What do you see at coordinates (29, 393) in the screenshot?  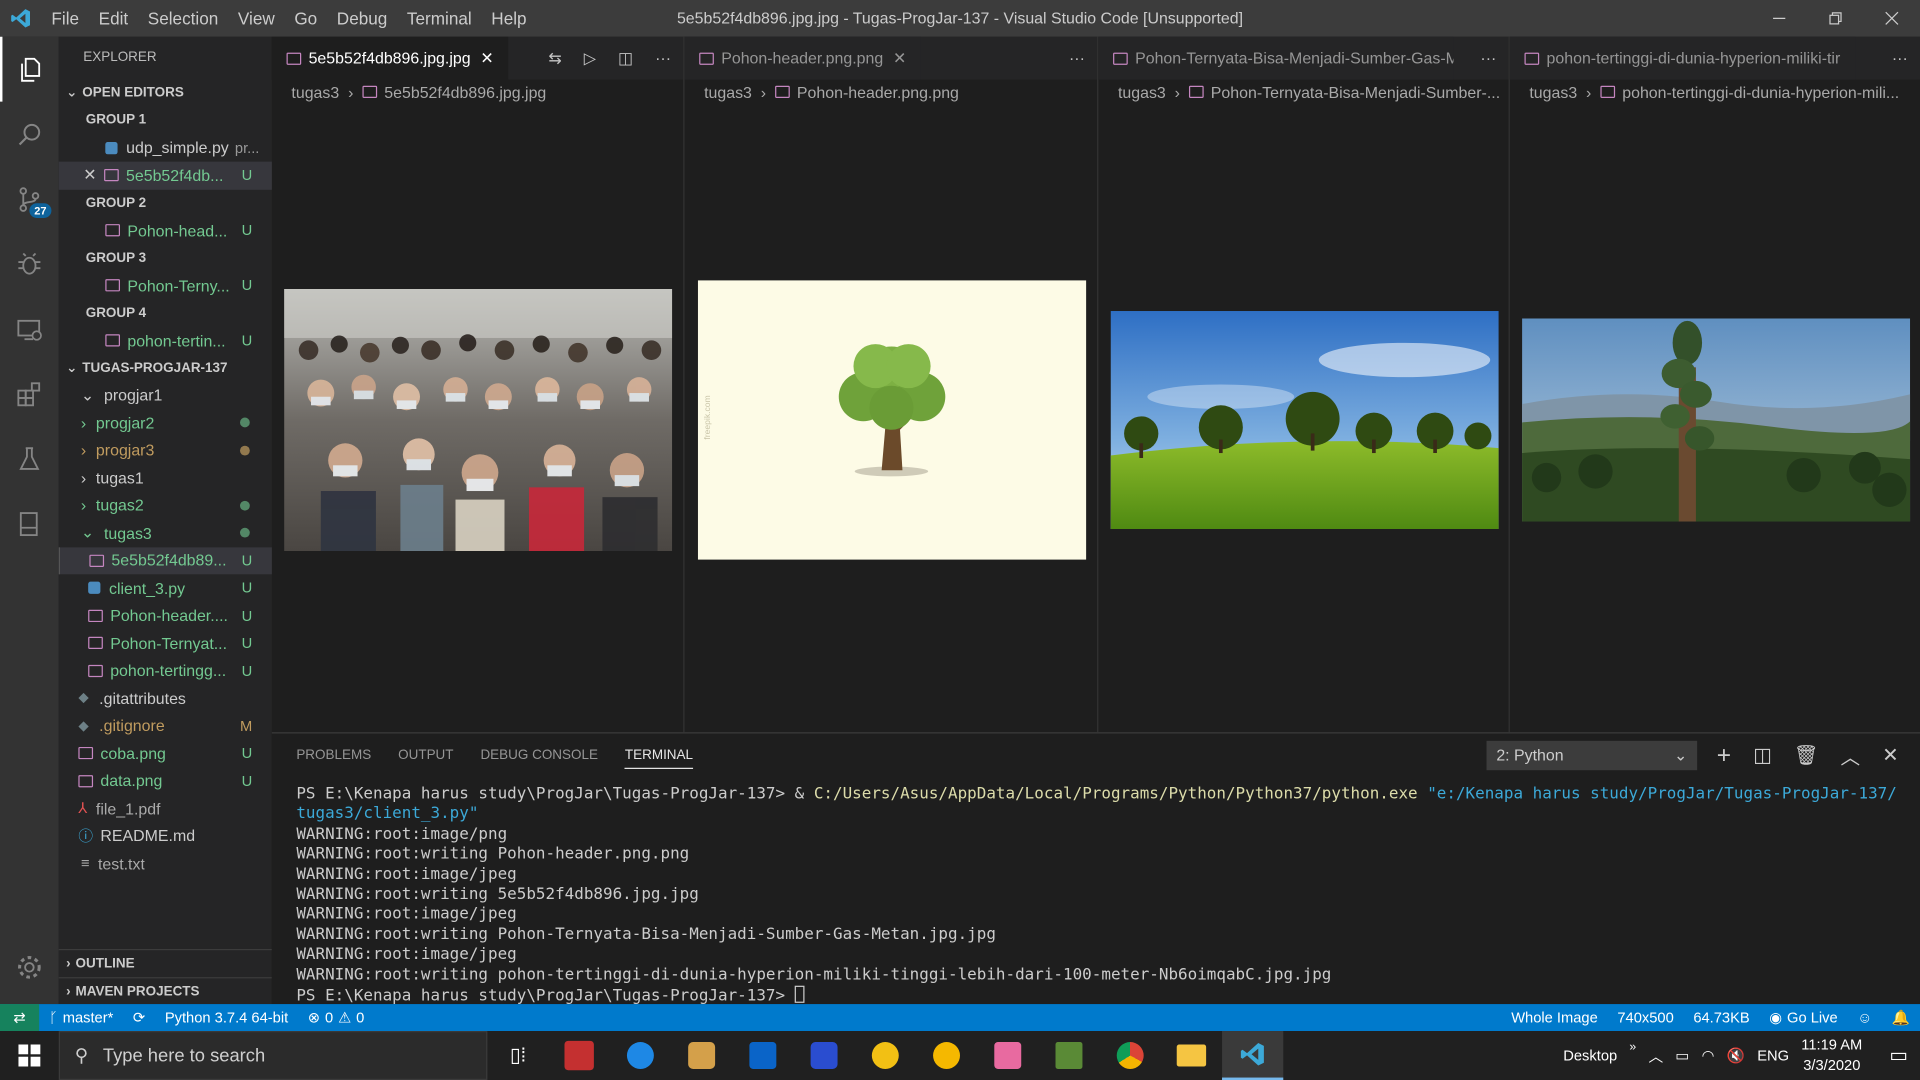 I see `extensions-icon` at bounding box center [29, 393].